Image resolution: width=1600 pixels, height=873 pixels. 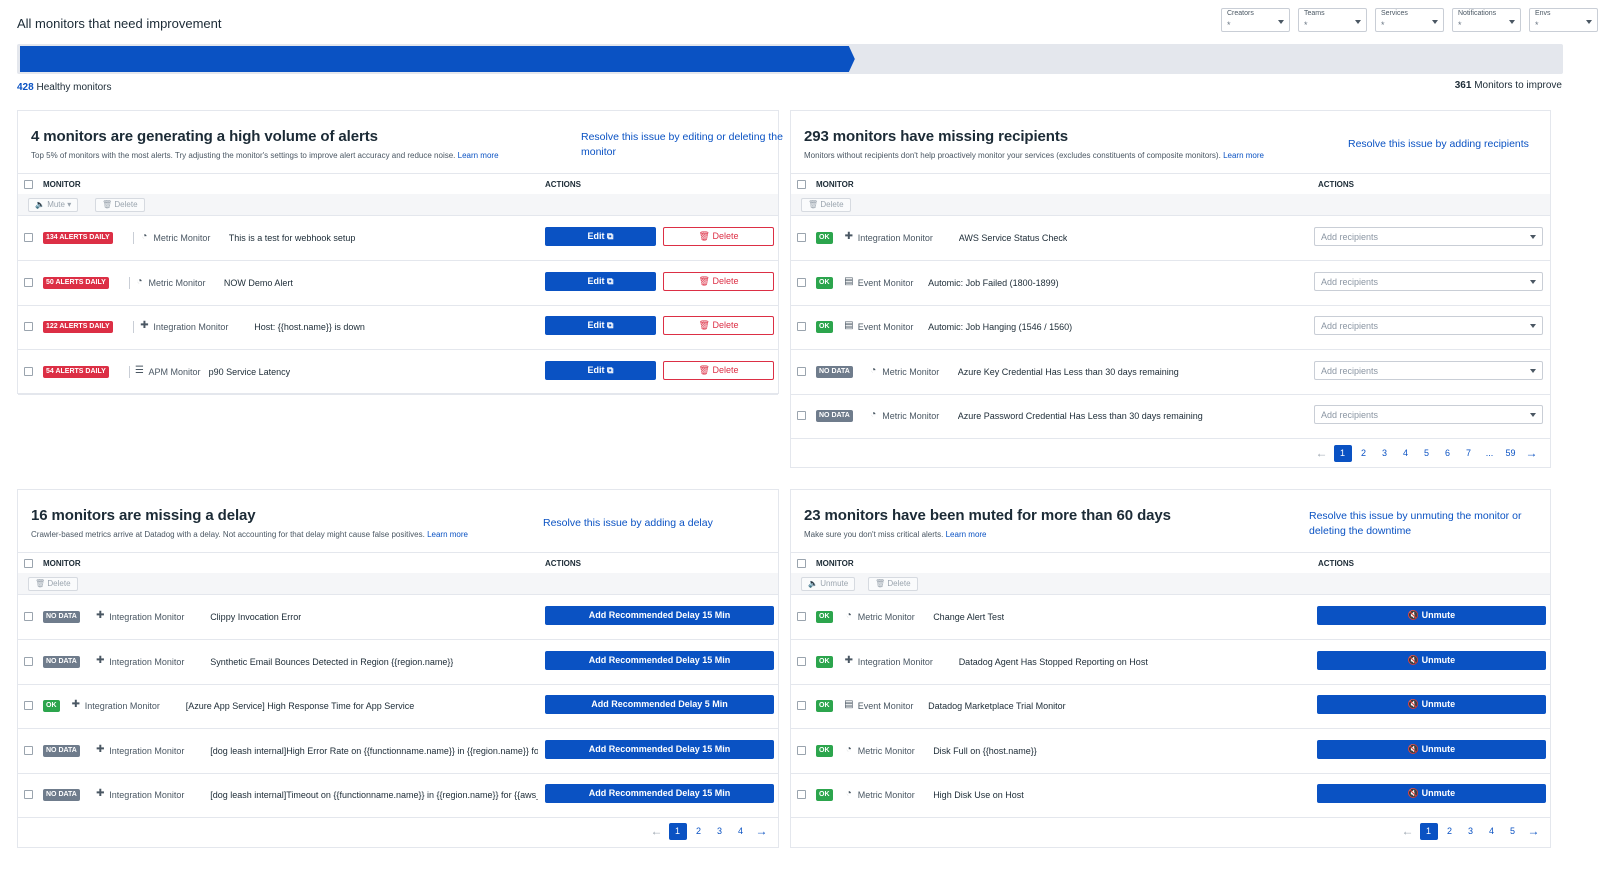 I want to click on filter-envs: Envs *, so click(x=1563, y=20).